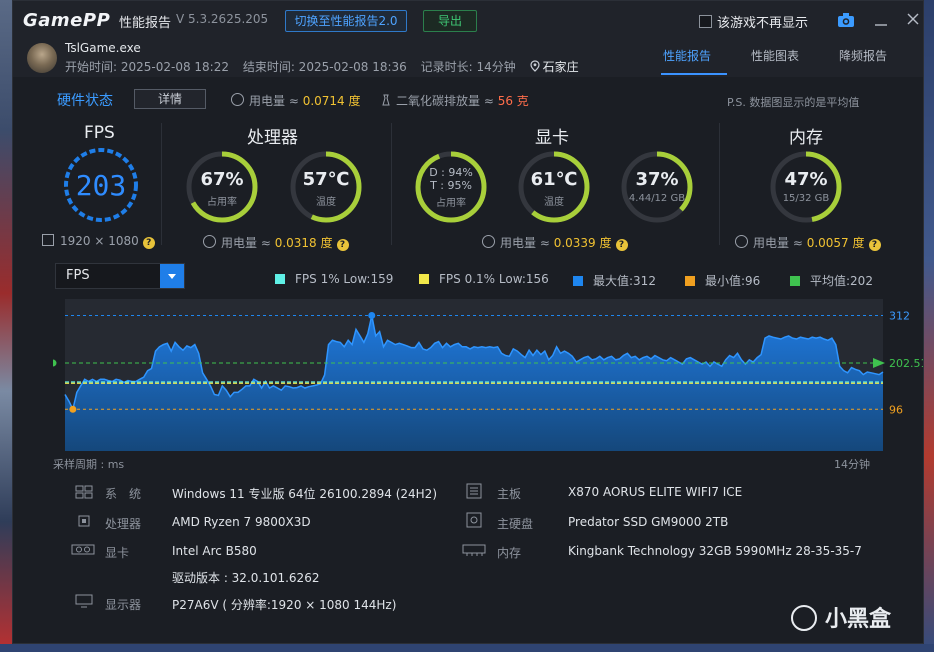 The image size is (934, 652). I want to click on total-power: 用电量 ≈ 0.0714 度, so click(296, 100).